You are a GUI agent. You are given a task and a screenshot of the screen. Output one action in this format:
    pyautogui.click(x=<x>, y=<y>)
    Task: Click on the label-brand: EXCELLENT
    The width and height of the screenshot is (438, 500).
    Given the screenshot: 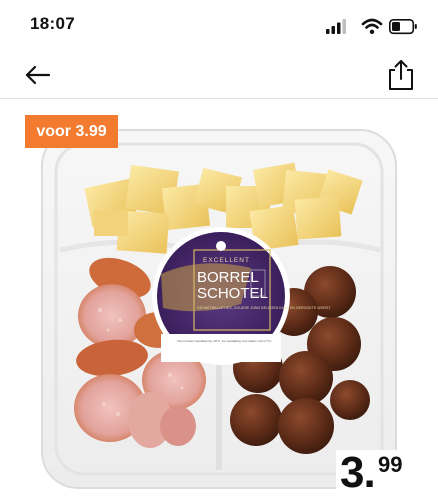 What is the action you would take?
    pyautogui.click(x=226, y=260)
    